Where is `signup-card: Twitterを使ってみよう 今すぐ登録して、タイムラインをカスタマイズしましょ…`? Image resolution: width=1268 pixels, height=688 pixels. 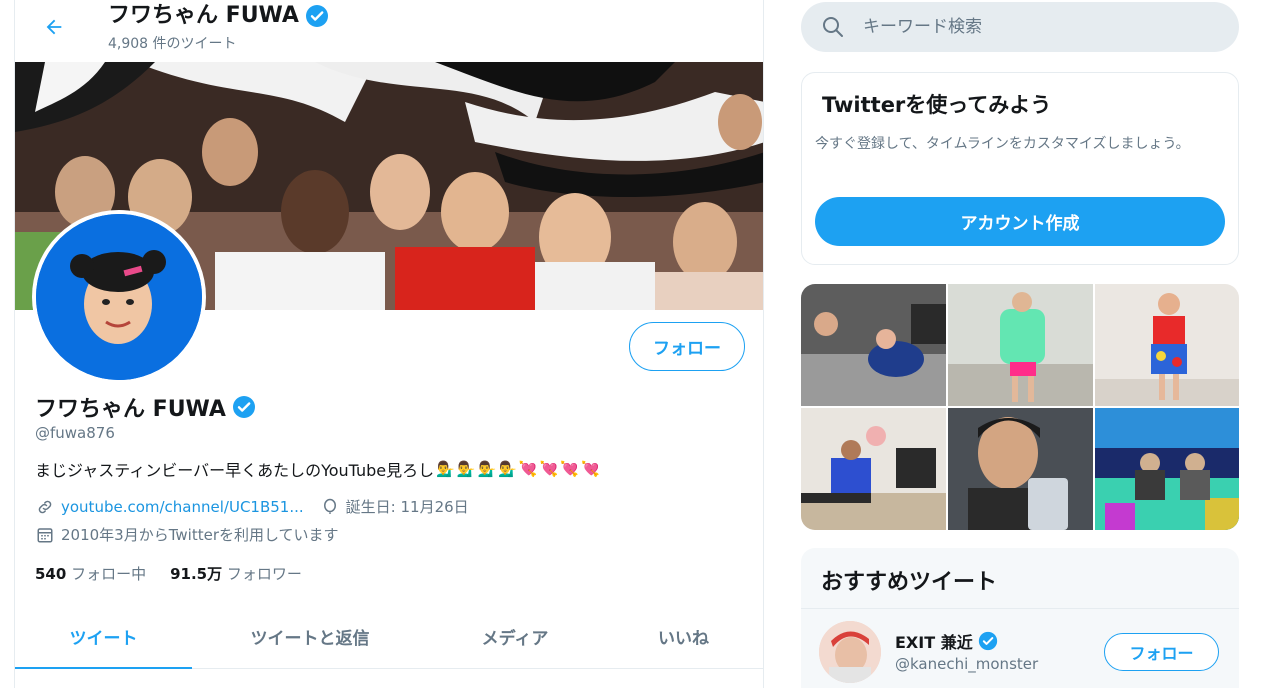 signup-card: Twitterを使ってみよう 今すぐ登録して、タイムラインをカスタマイズしましょ… is located at coordinates (1020, 168).